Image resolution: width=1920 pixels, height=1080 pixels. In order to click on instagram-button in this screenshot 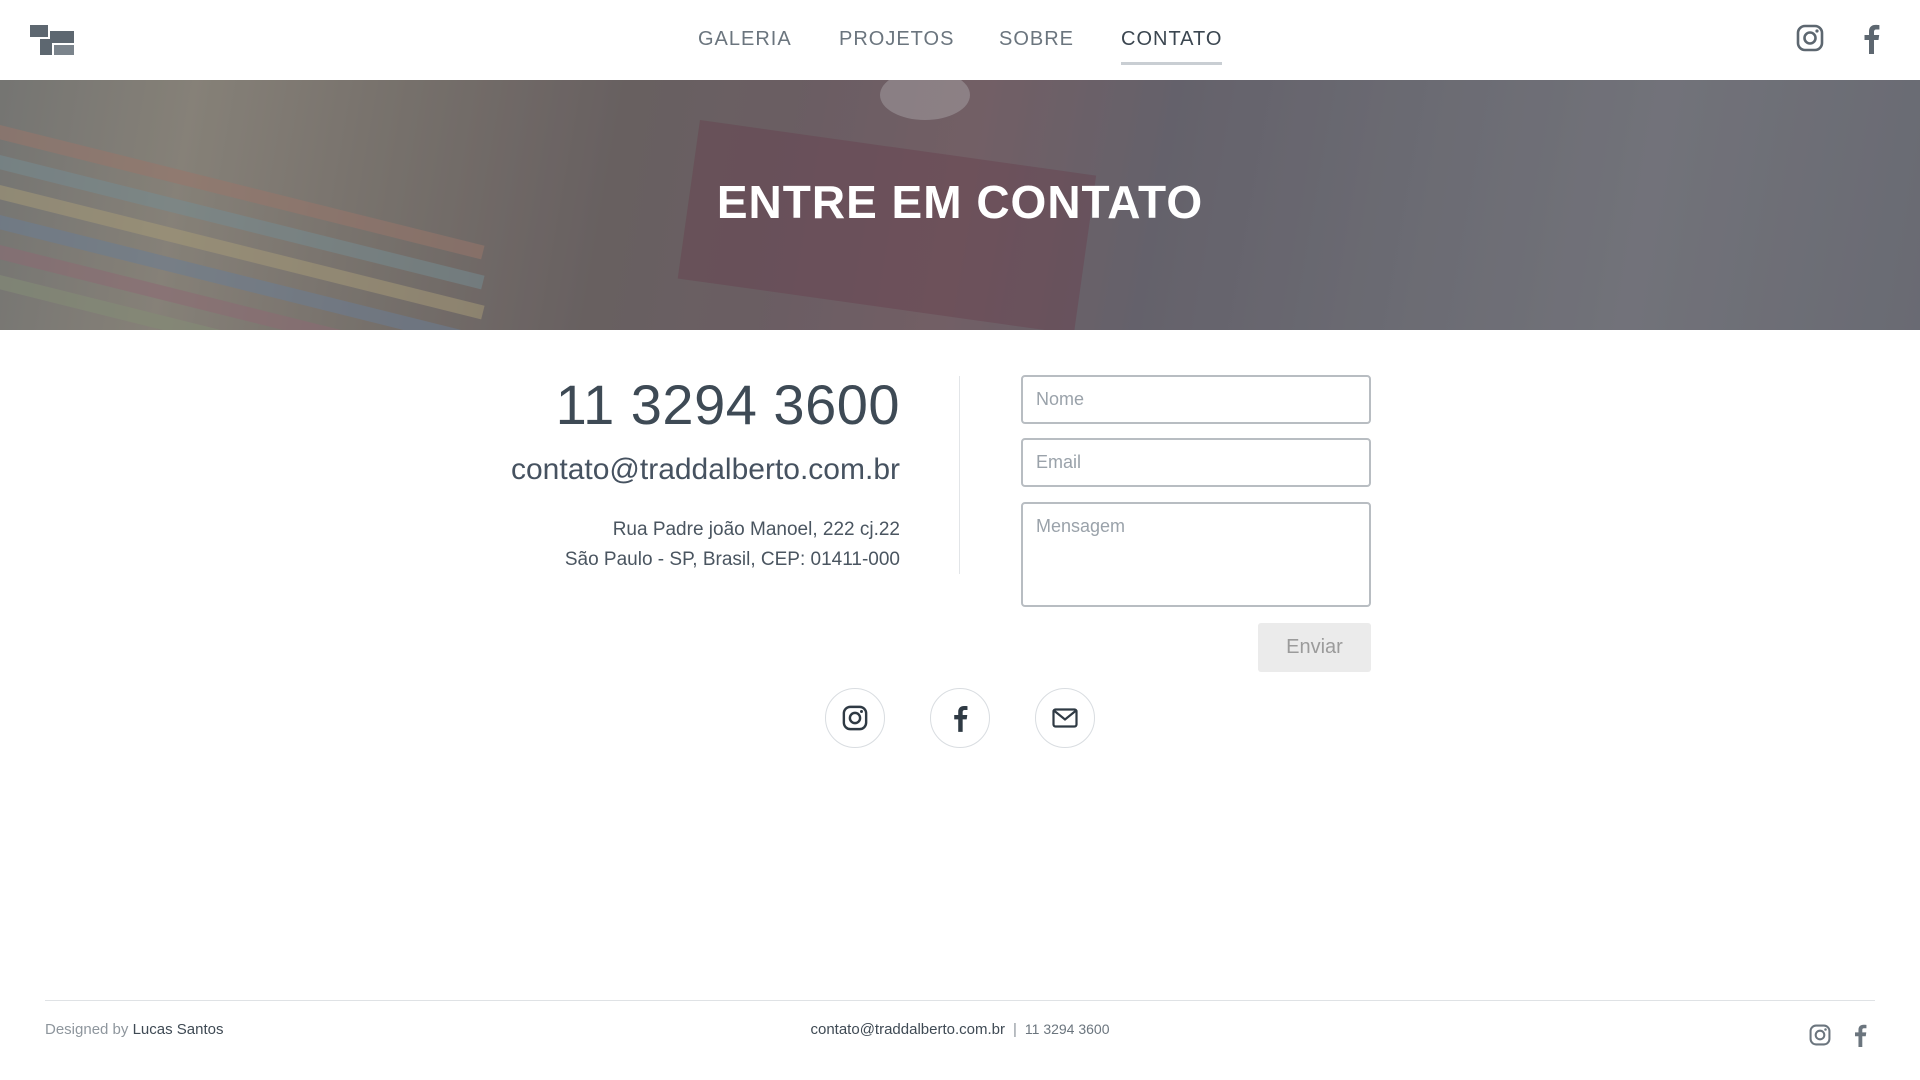, I will do `click(855, 718)`.